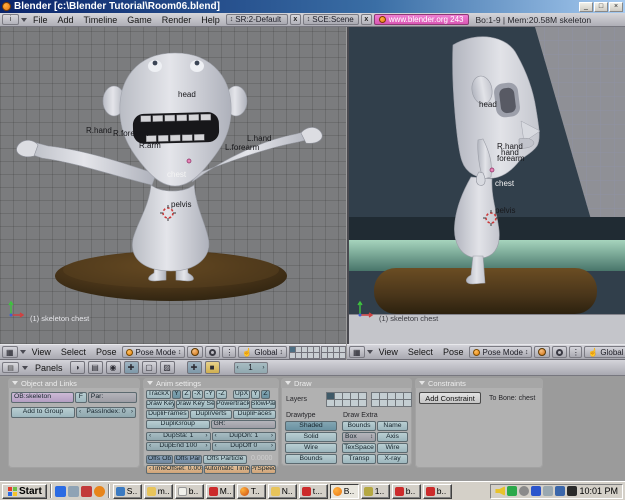  Describe the element at coordinates (264, 469) in the screenshot. I see `prspeed-button: PrSpeed` at that location.